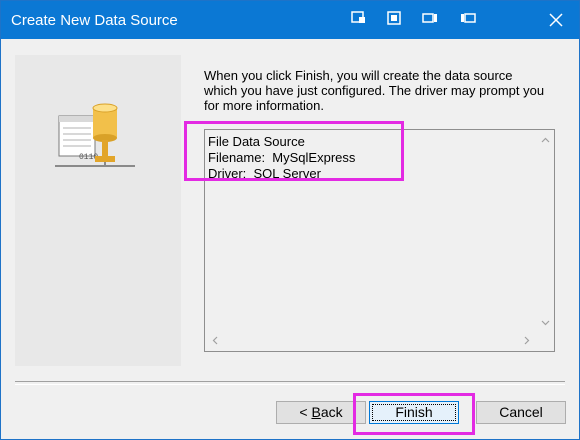 This screenshot has width=580, height=440. I want to click on title-bar: Create New Data Source, so click(290, 20).